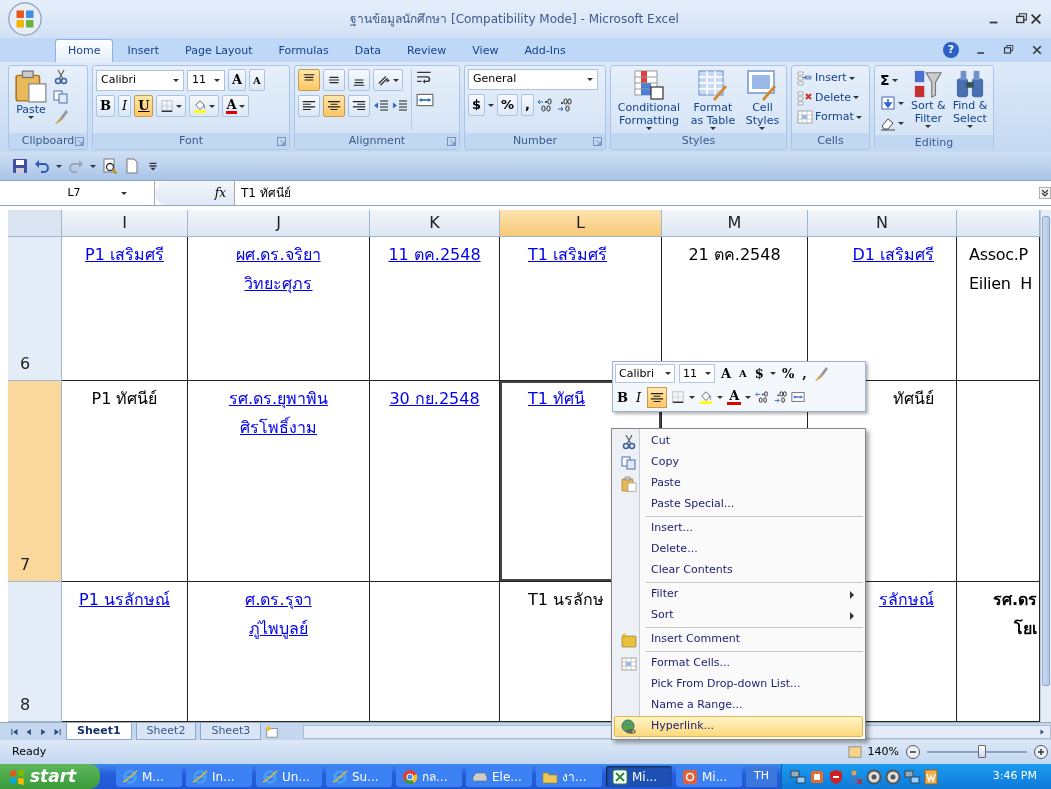 This screenshot has width=1051, height=789. I want to click on clock: 3:46 PM, so click(1015, 776).